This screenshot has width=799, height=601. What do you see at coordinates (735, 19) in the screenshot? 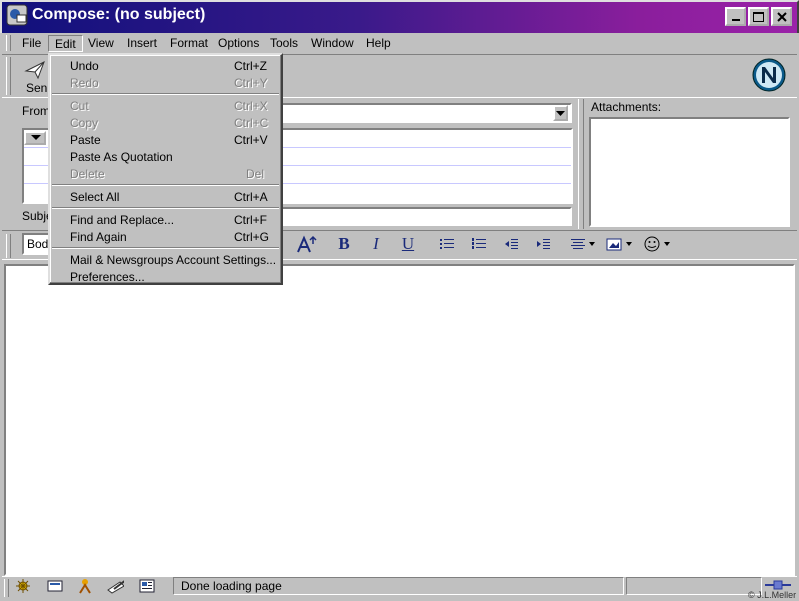
I see `minimize-icon` at bounding box center [735, 19].